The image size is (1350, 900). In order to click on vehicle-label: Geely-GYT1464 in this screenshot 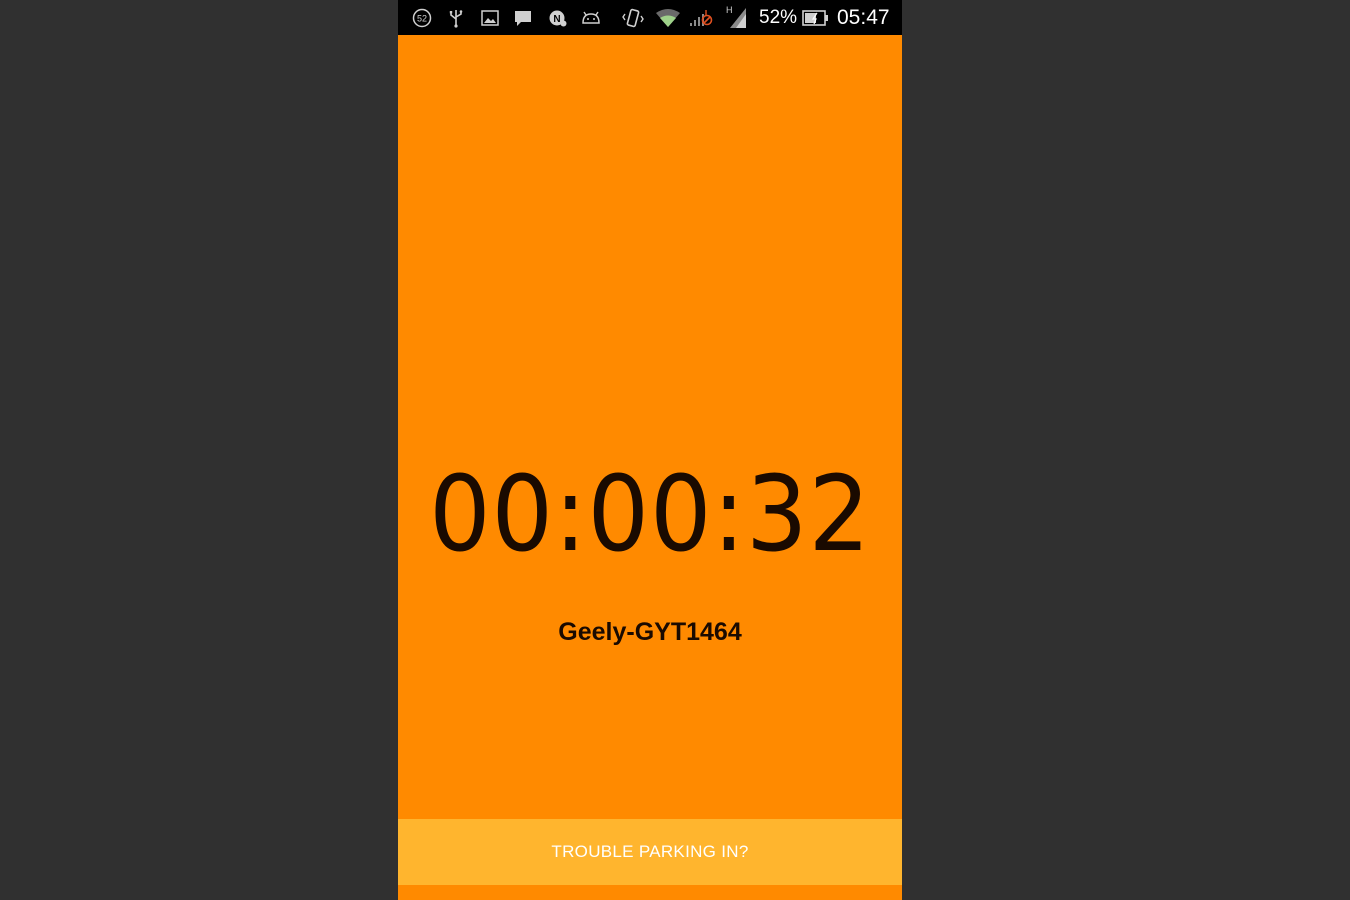, I will do `click(650, 632)`.